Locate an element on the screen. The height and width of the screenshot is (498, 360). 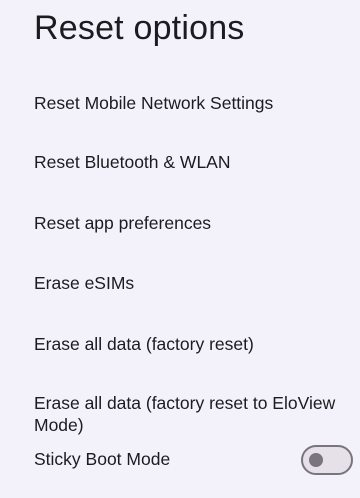
sticky-boot-mode-label: Sticky Boot Mode is located at coordinates (102, 459).